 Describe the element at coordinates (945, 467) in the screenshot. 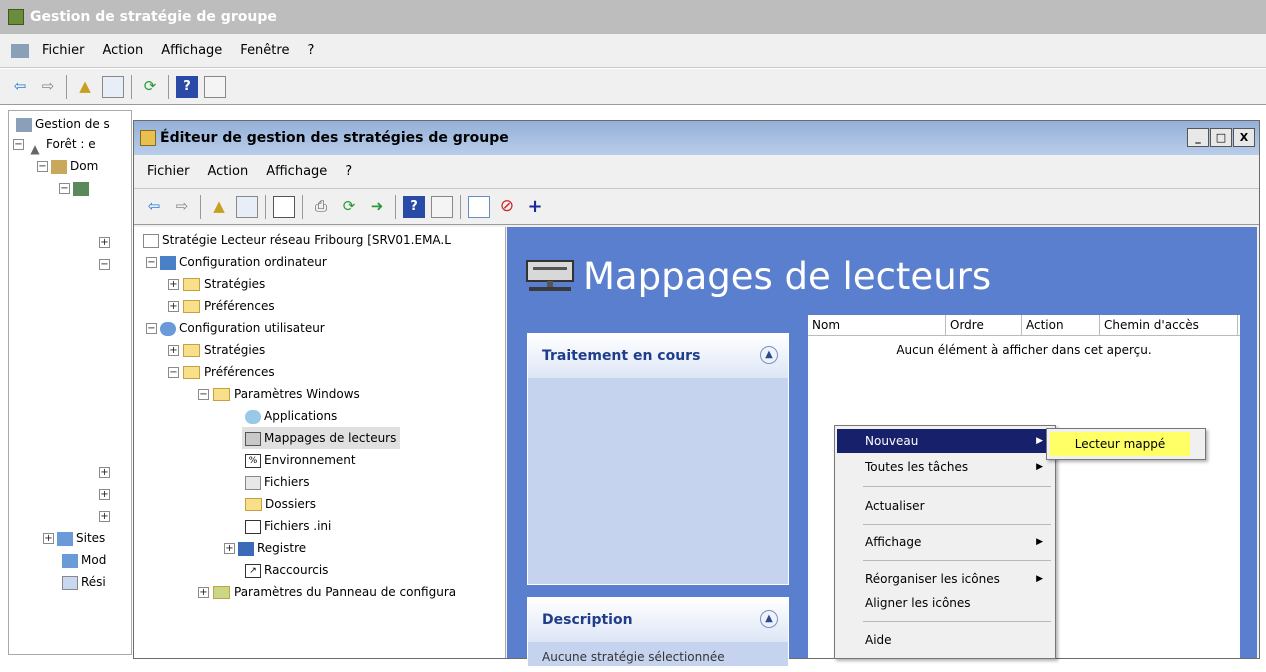

I see `menu-item-toutes-taches: Toutes les tâches ▶` at that location.